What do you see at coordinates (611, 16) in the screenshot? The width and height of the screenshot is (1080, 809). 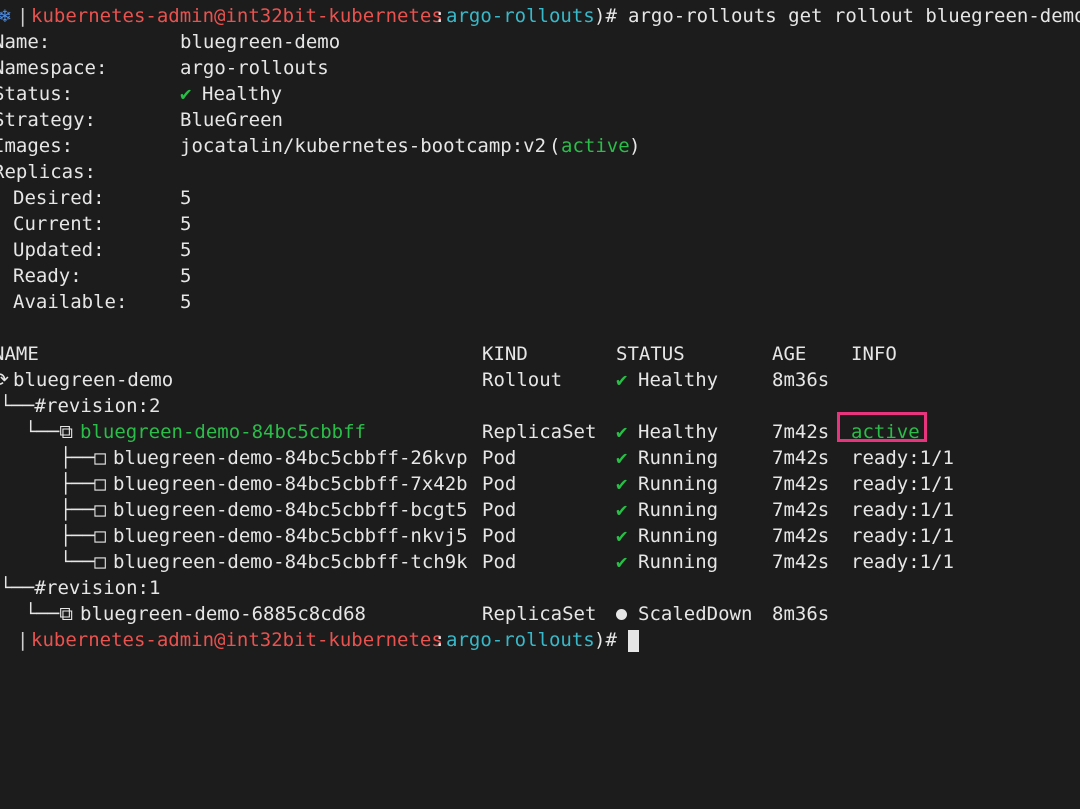 I see `prompt-close: )#` at bounding box center [611, 16].